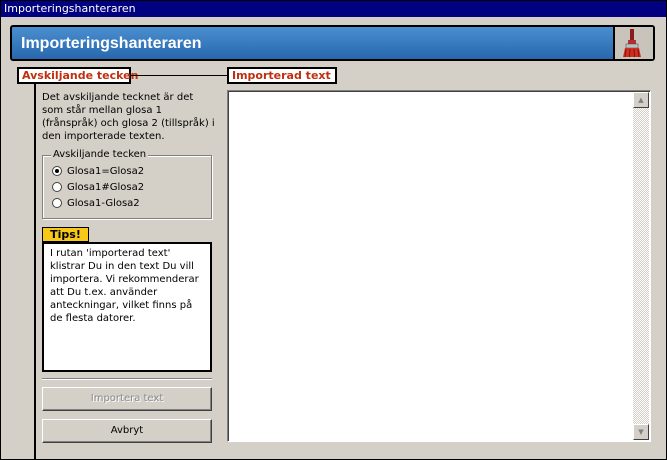  I want to click on radio-option-hash: Glosa1#Glosa2, so click(98, 187).